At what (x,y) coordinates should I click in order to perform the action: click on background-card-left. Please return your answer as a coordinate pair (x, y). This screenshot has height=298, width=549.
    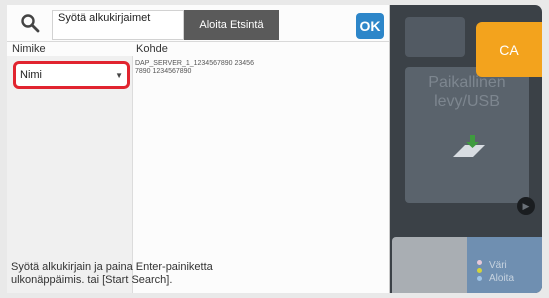
    Looking at the image, I should click on (429, 265).